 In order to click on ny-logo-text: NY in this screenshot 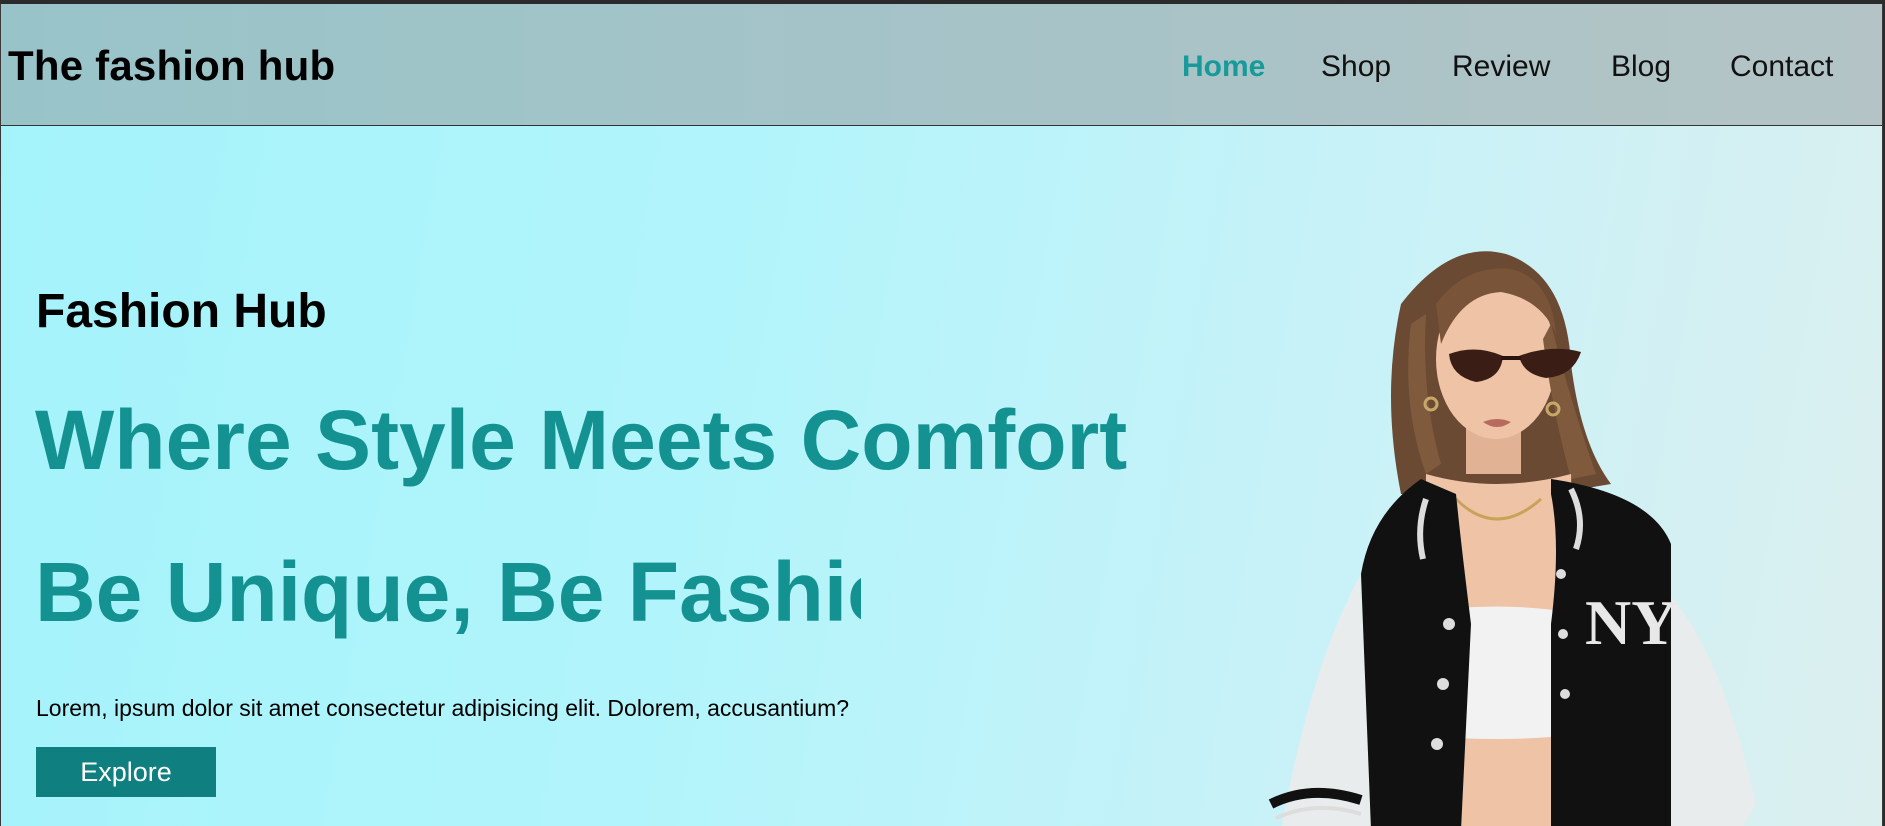, I will do `click(1631, 622)`.